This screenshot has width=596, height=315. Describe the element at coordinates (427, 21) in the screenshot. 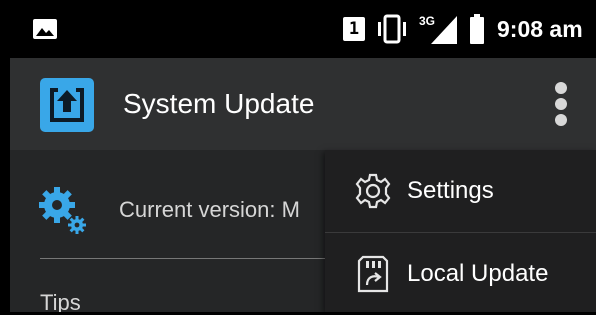

I see `network-type-label: 3G` at that location.